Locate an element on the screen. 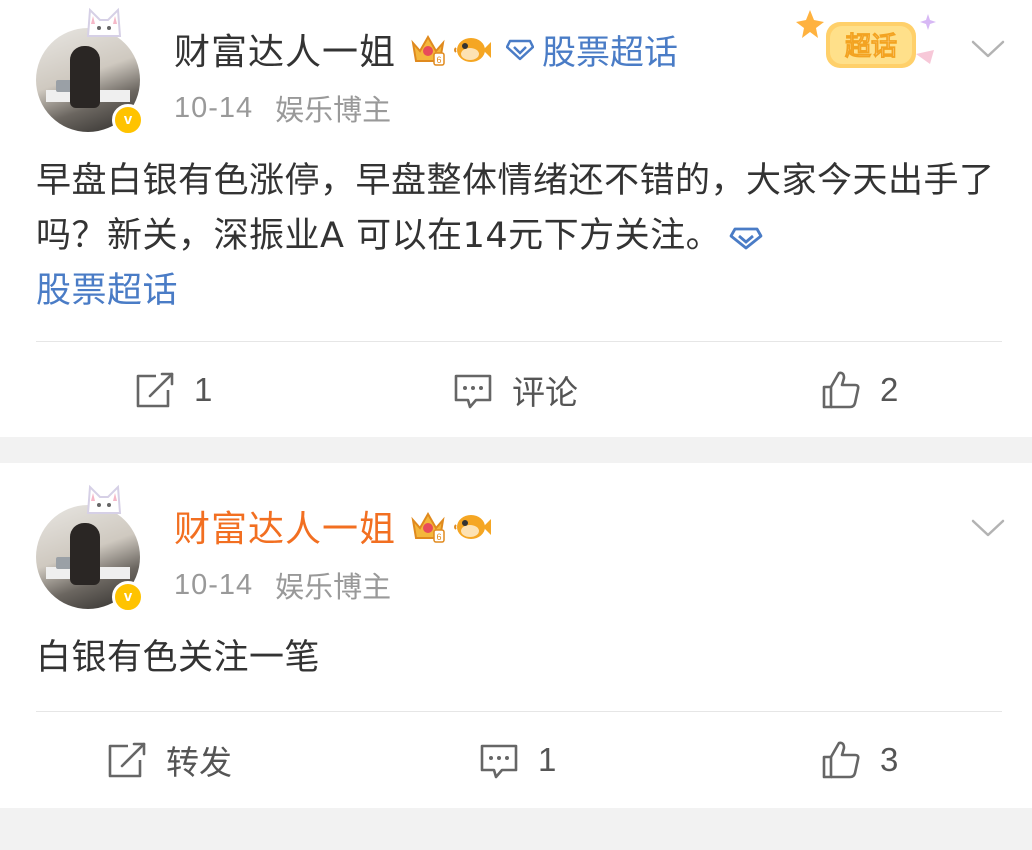  post-header: 财富达人一姐 6 is located at coordinates (333, 526).